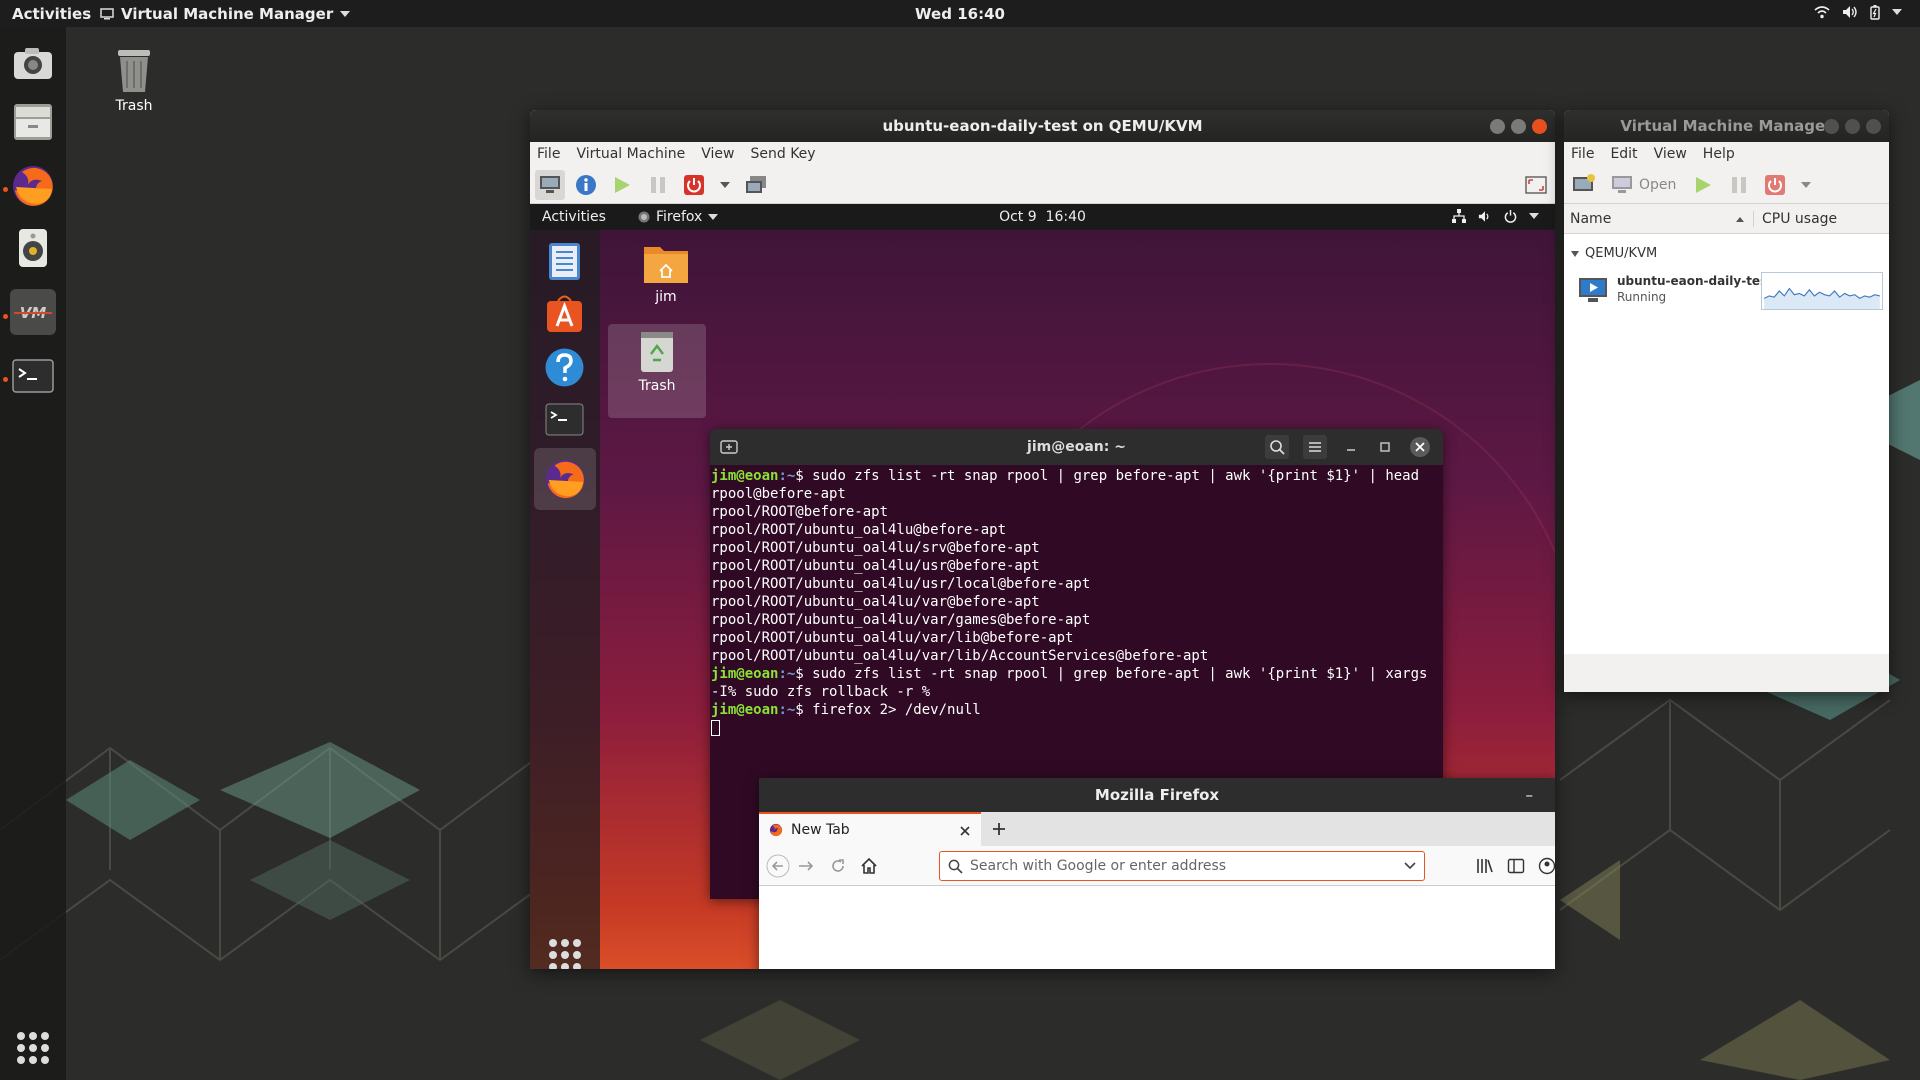  Describe the element at coordinates (33, 1048) in the screenshot. I see `show-applications-button` at that location.